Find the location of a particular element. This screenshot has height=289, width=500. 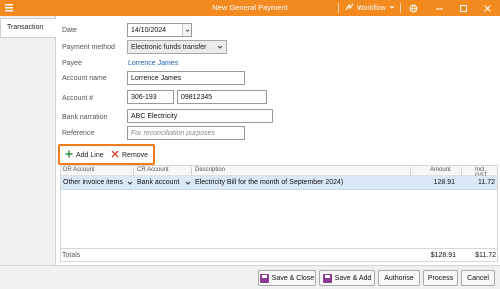

add-line-button: Add Line is located at coordinates (84, 155).